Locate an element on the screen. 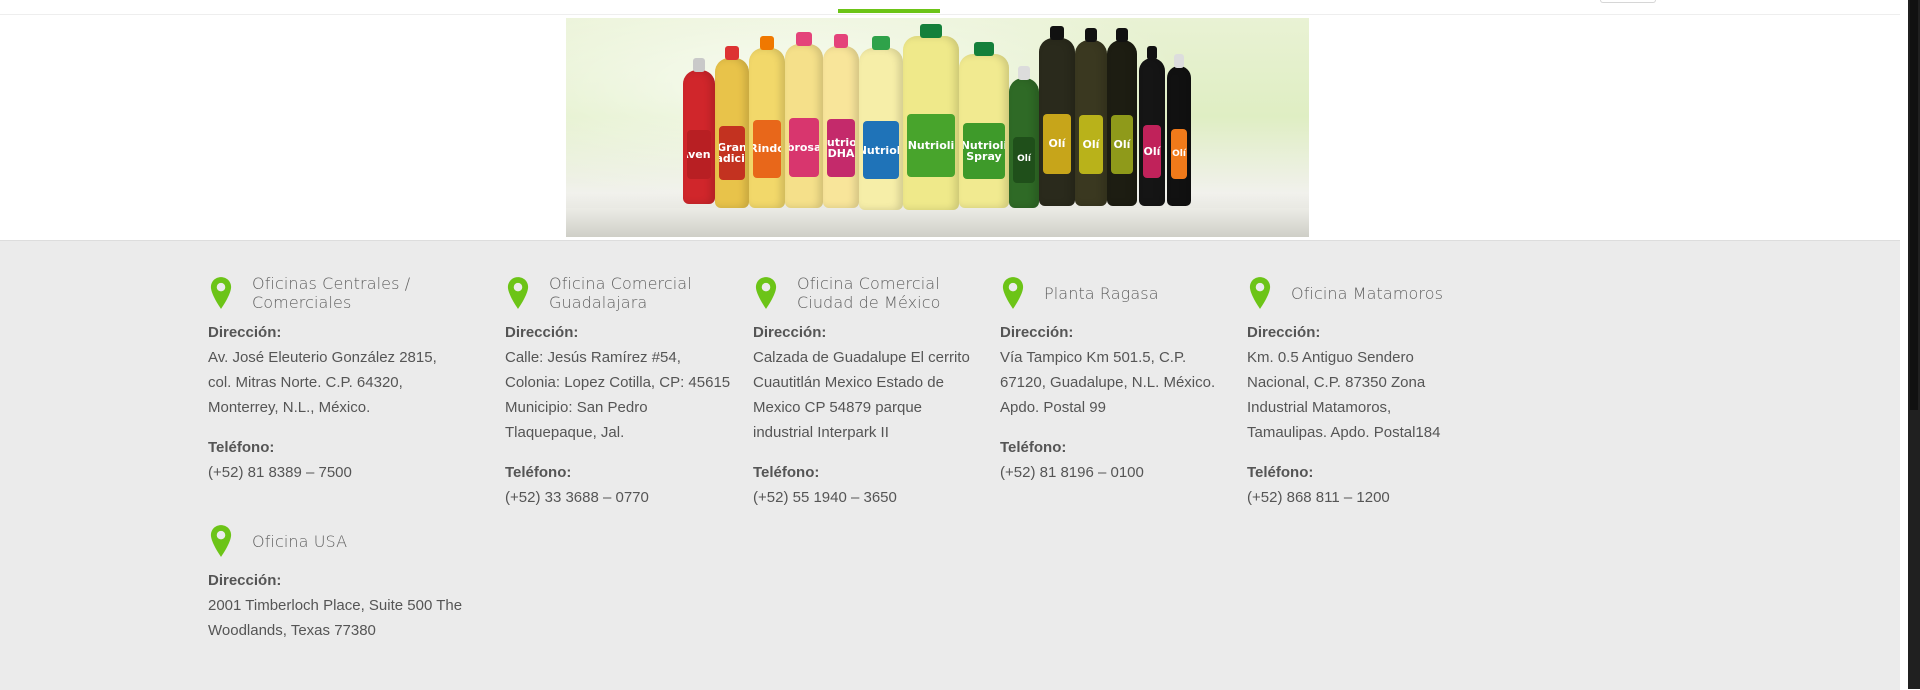 The height and width of the screenshot is (690, 1920). office-header: Oficina Comercial Guadalajara is located at coordinates (620, 293).